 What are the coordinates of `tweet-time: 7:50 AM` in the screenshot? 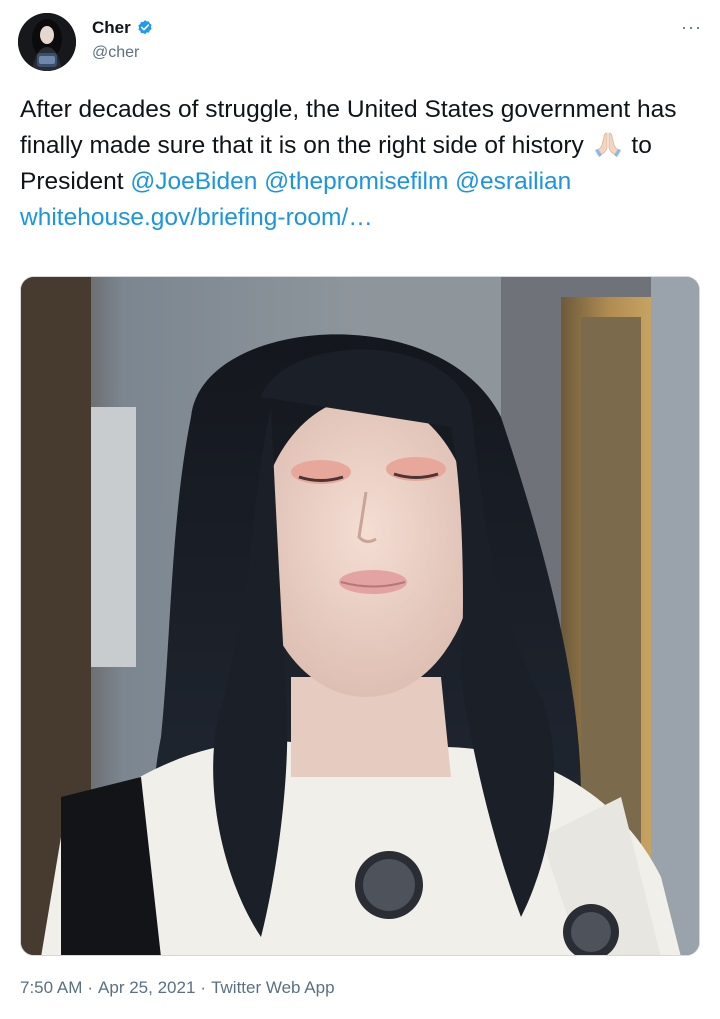 It's located at (51, 988).